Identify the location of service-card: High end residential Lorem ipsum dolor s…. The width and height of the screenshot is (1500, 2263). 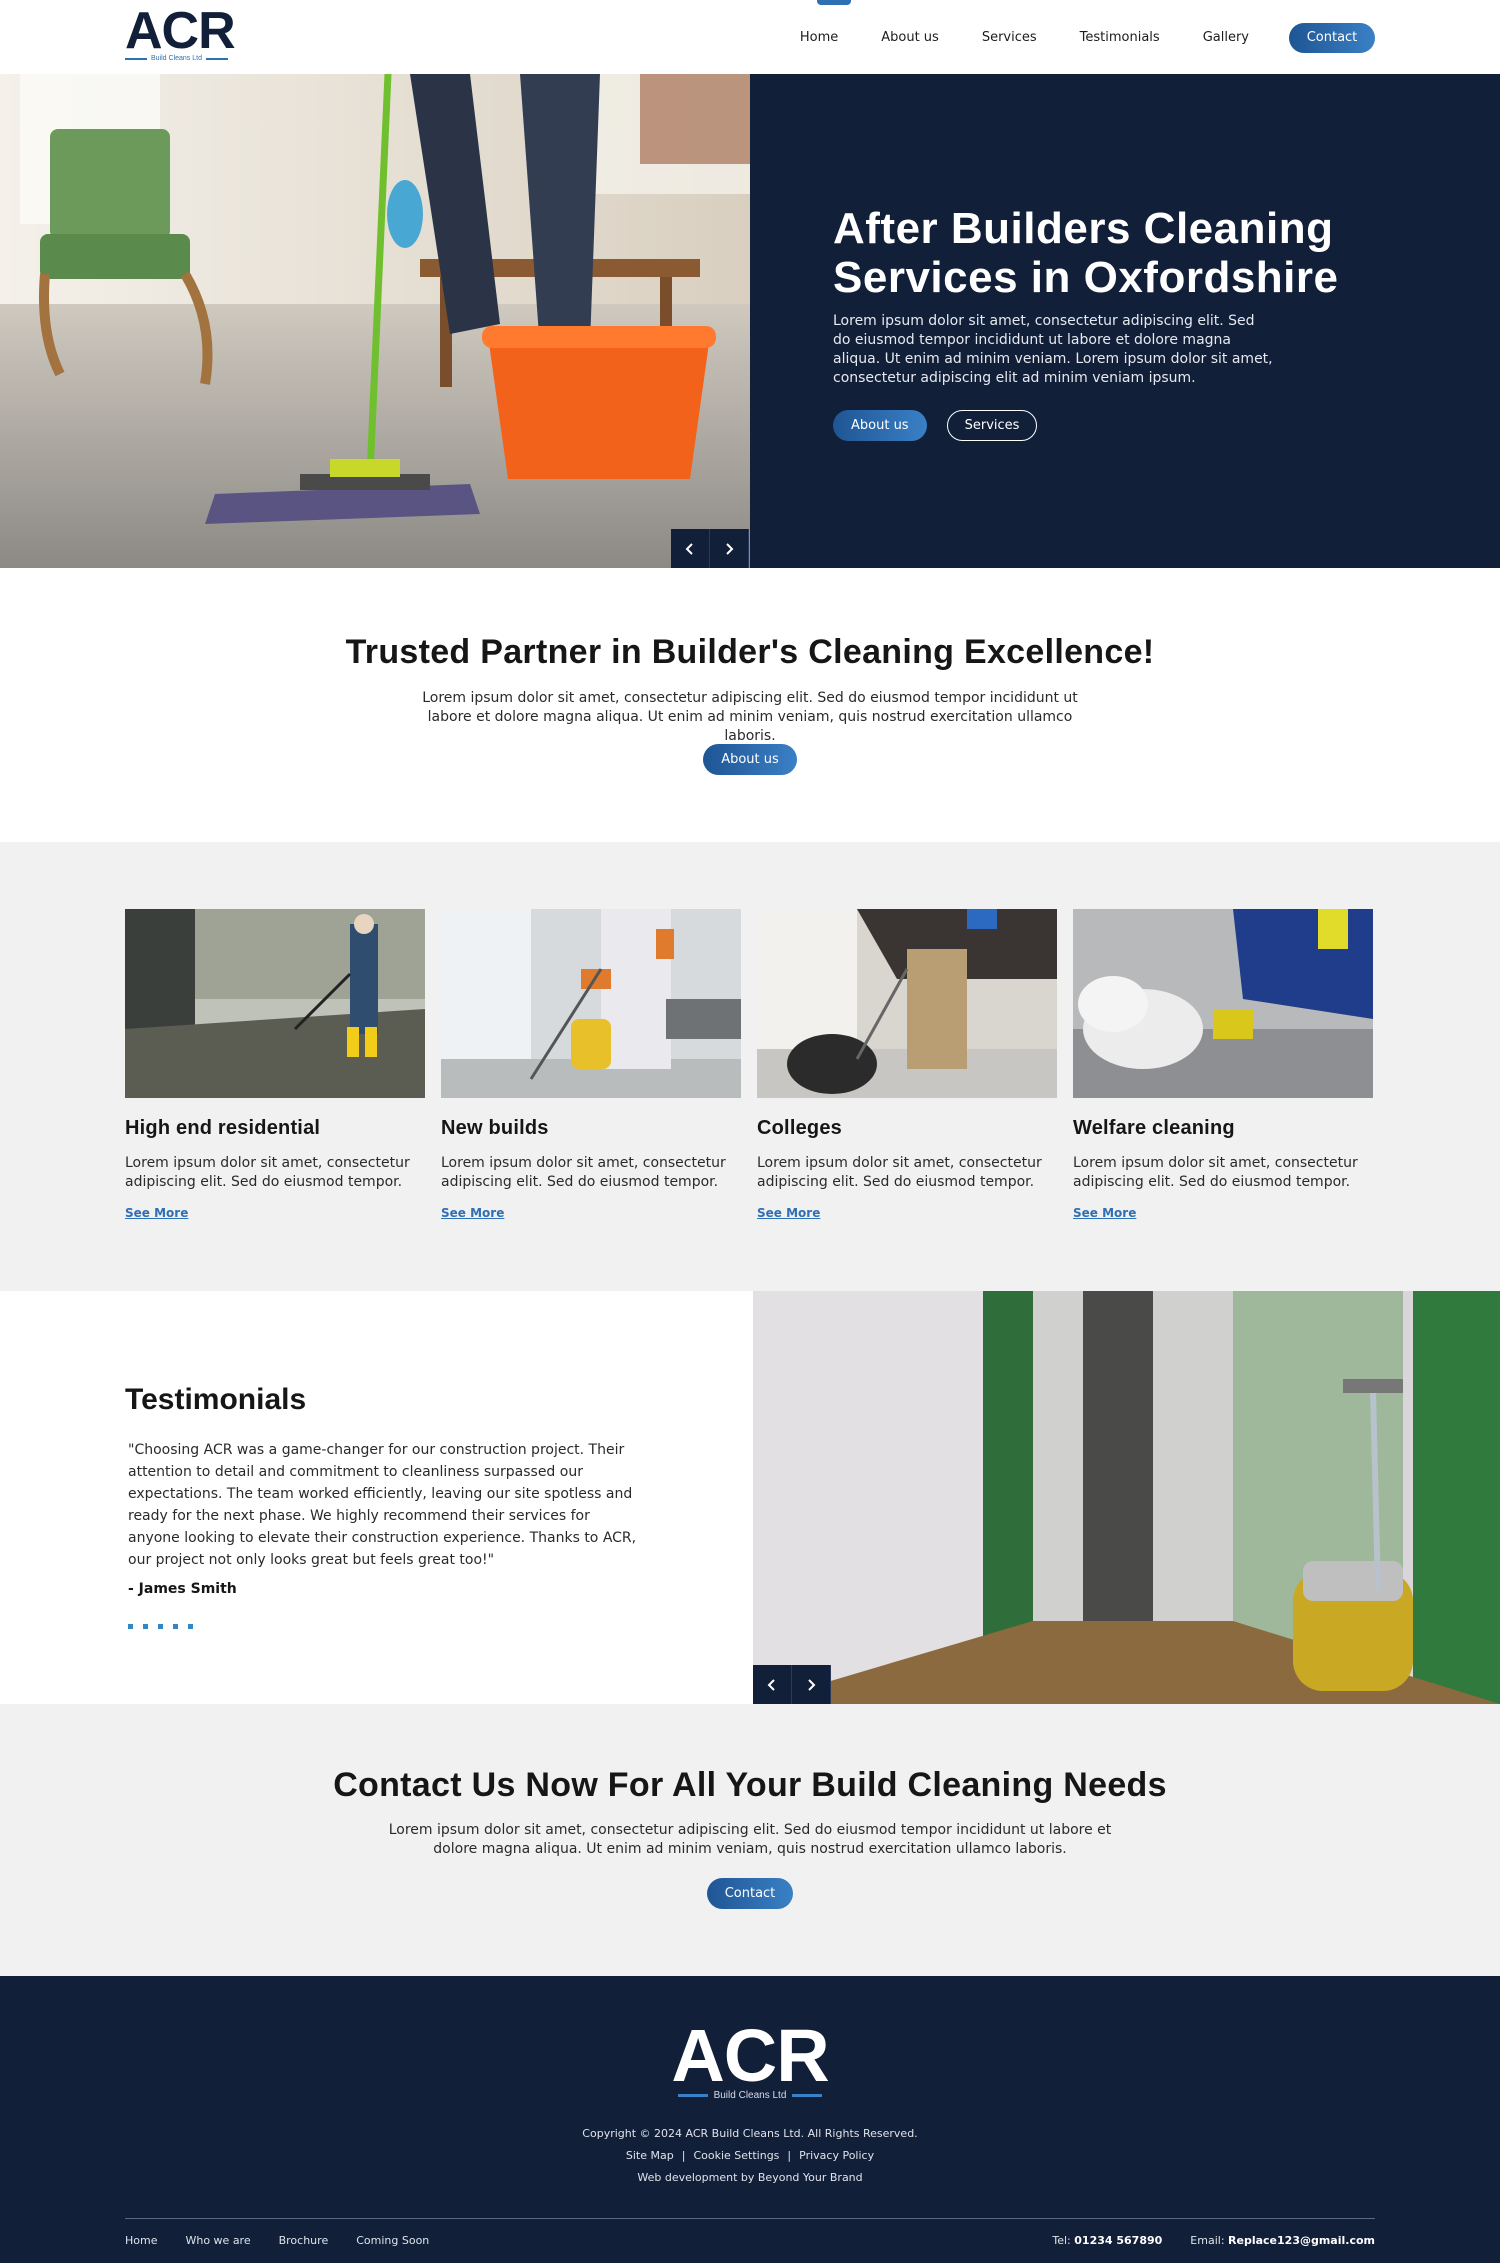
(275, 1065).